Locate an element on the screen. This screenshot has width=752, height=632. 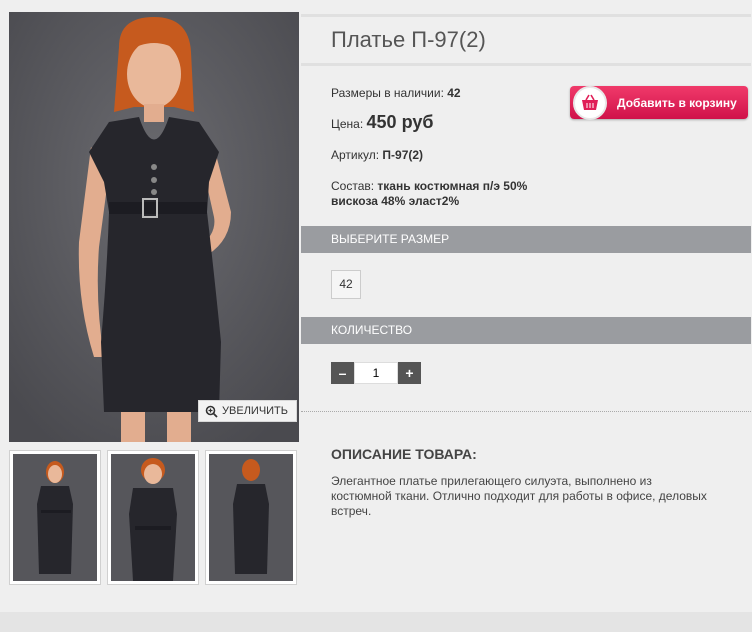
sku: Артикул: П-97(2) is located at coordinates (451, 155).